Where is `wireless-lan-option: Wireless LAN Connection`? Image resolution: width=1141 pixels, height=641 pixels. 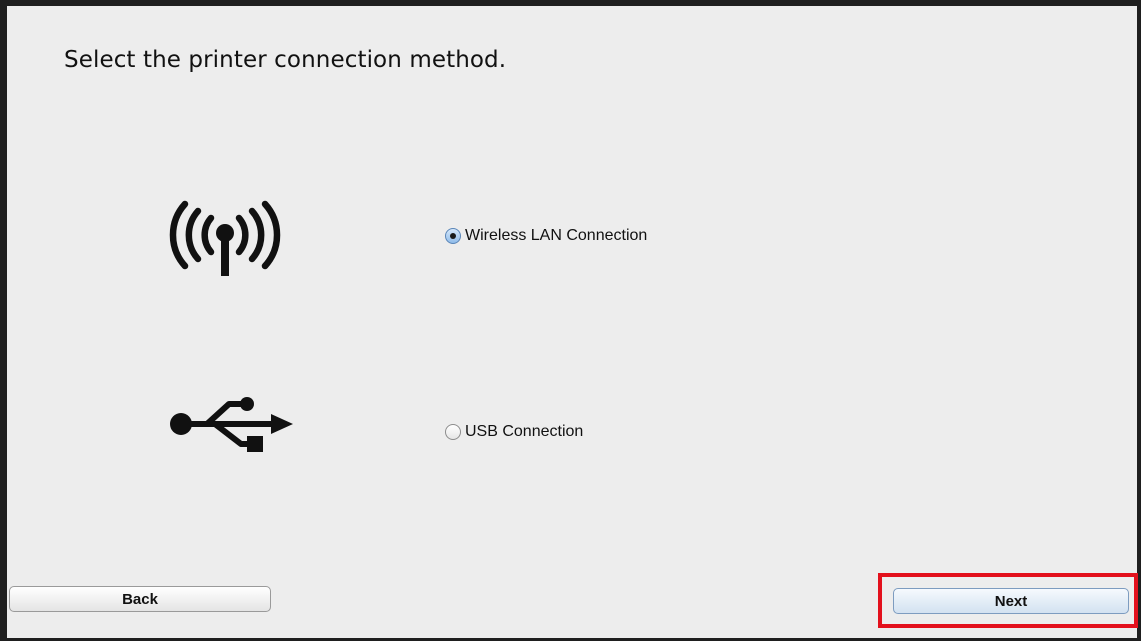 wireless-lan-option: Wireless LAN Connection is located at coordinates (546, 236).